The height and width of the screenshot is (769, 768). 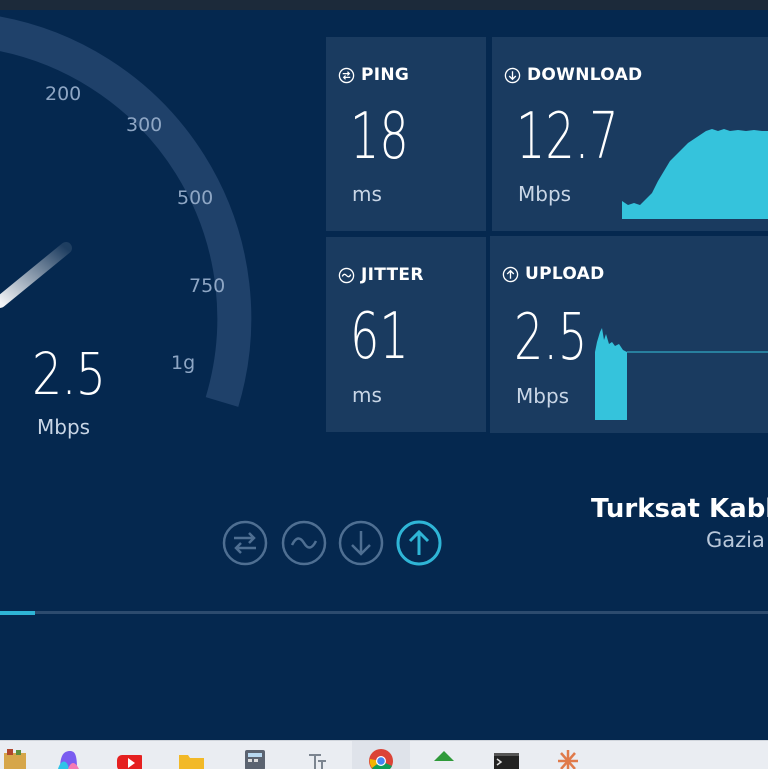 I want to click on provider-name: Turksat Kablo, so click(x=679, y=509).